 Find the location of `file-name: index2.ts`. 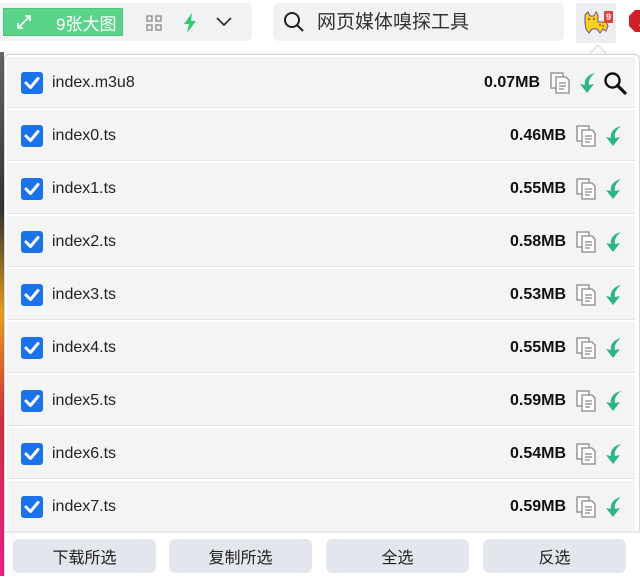

file-name: index2.ts is located at coordinates (84, 241).